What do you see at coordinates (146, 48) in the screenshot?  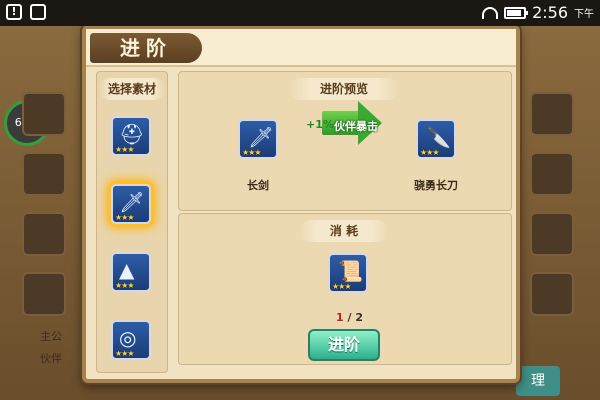 I see `dialog-title: 进阶` at bounding box center [146, 48].